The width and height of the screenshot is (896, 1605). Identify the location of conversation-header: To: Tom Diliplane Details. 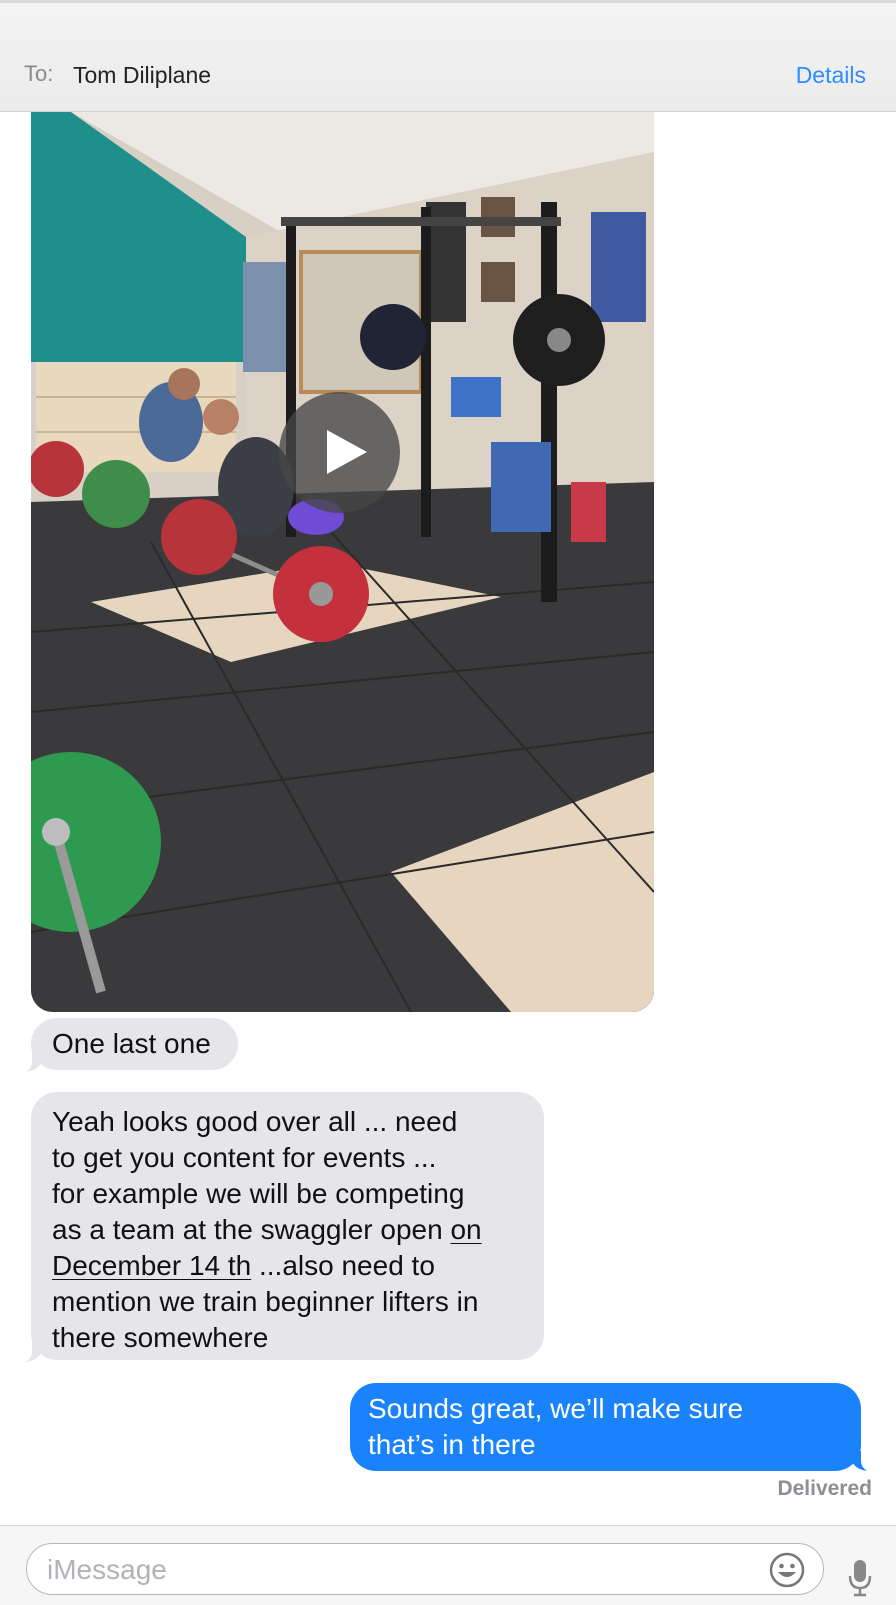
(448, 56).